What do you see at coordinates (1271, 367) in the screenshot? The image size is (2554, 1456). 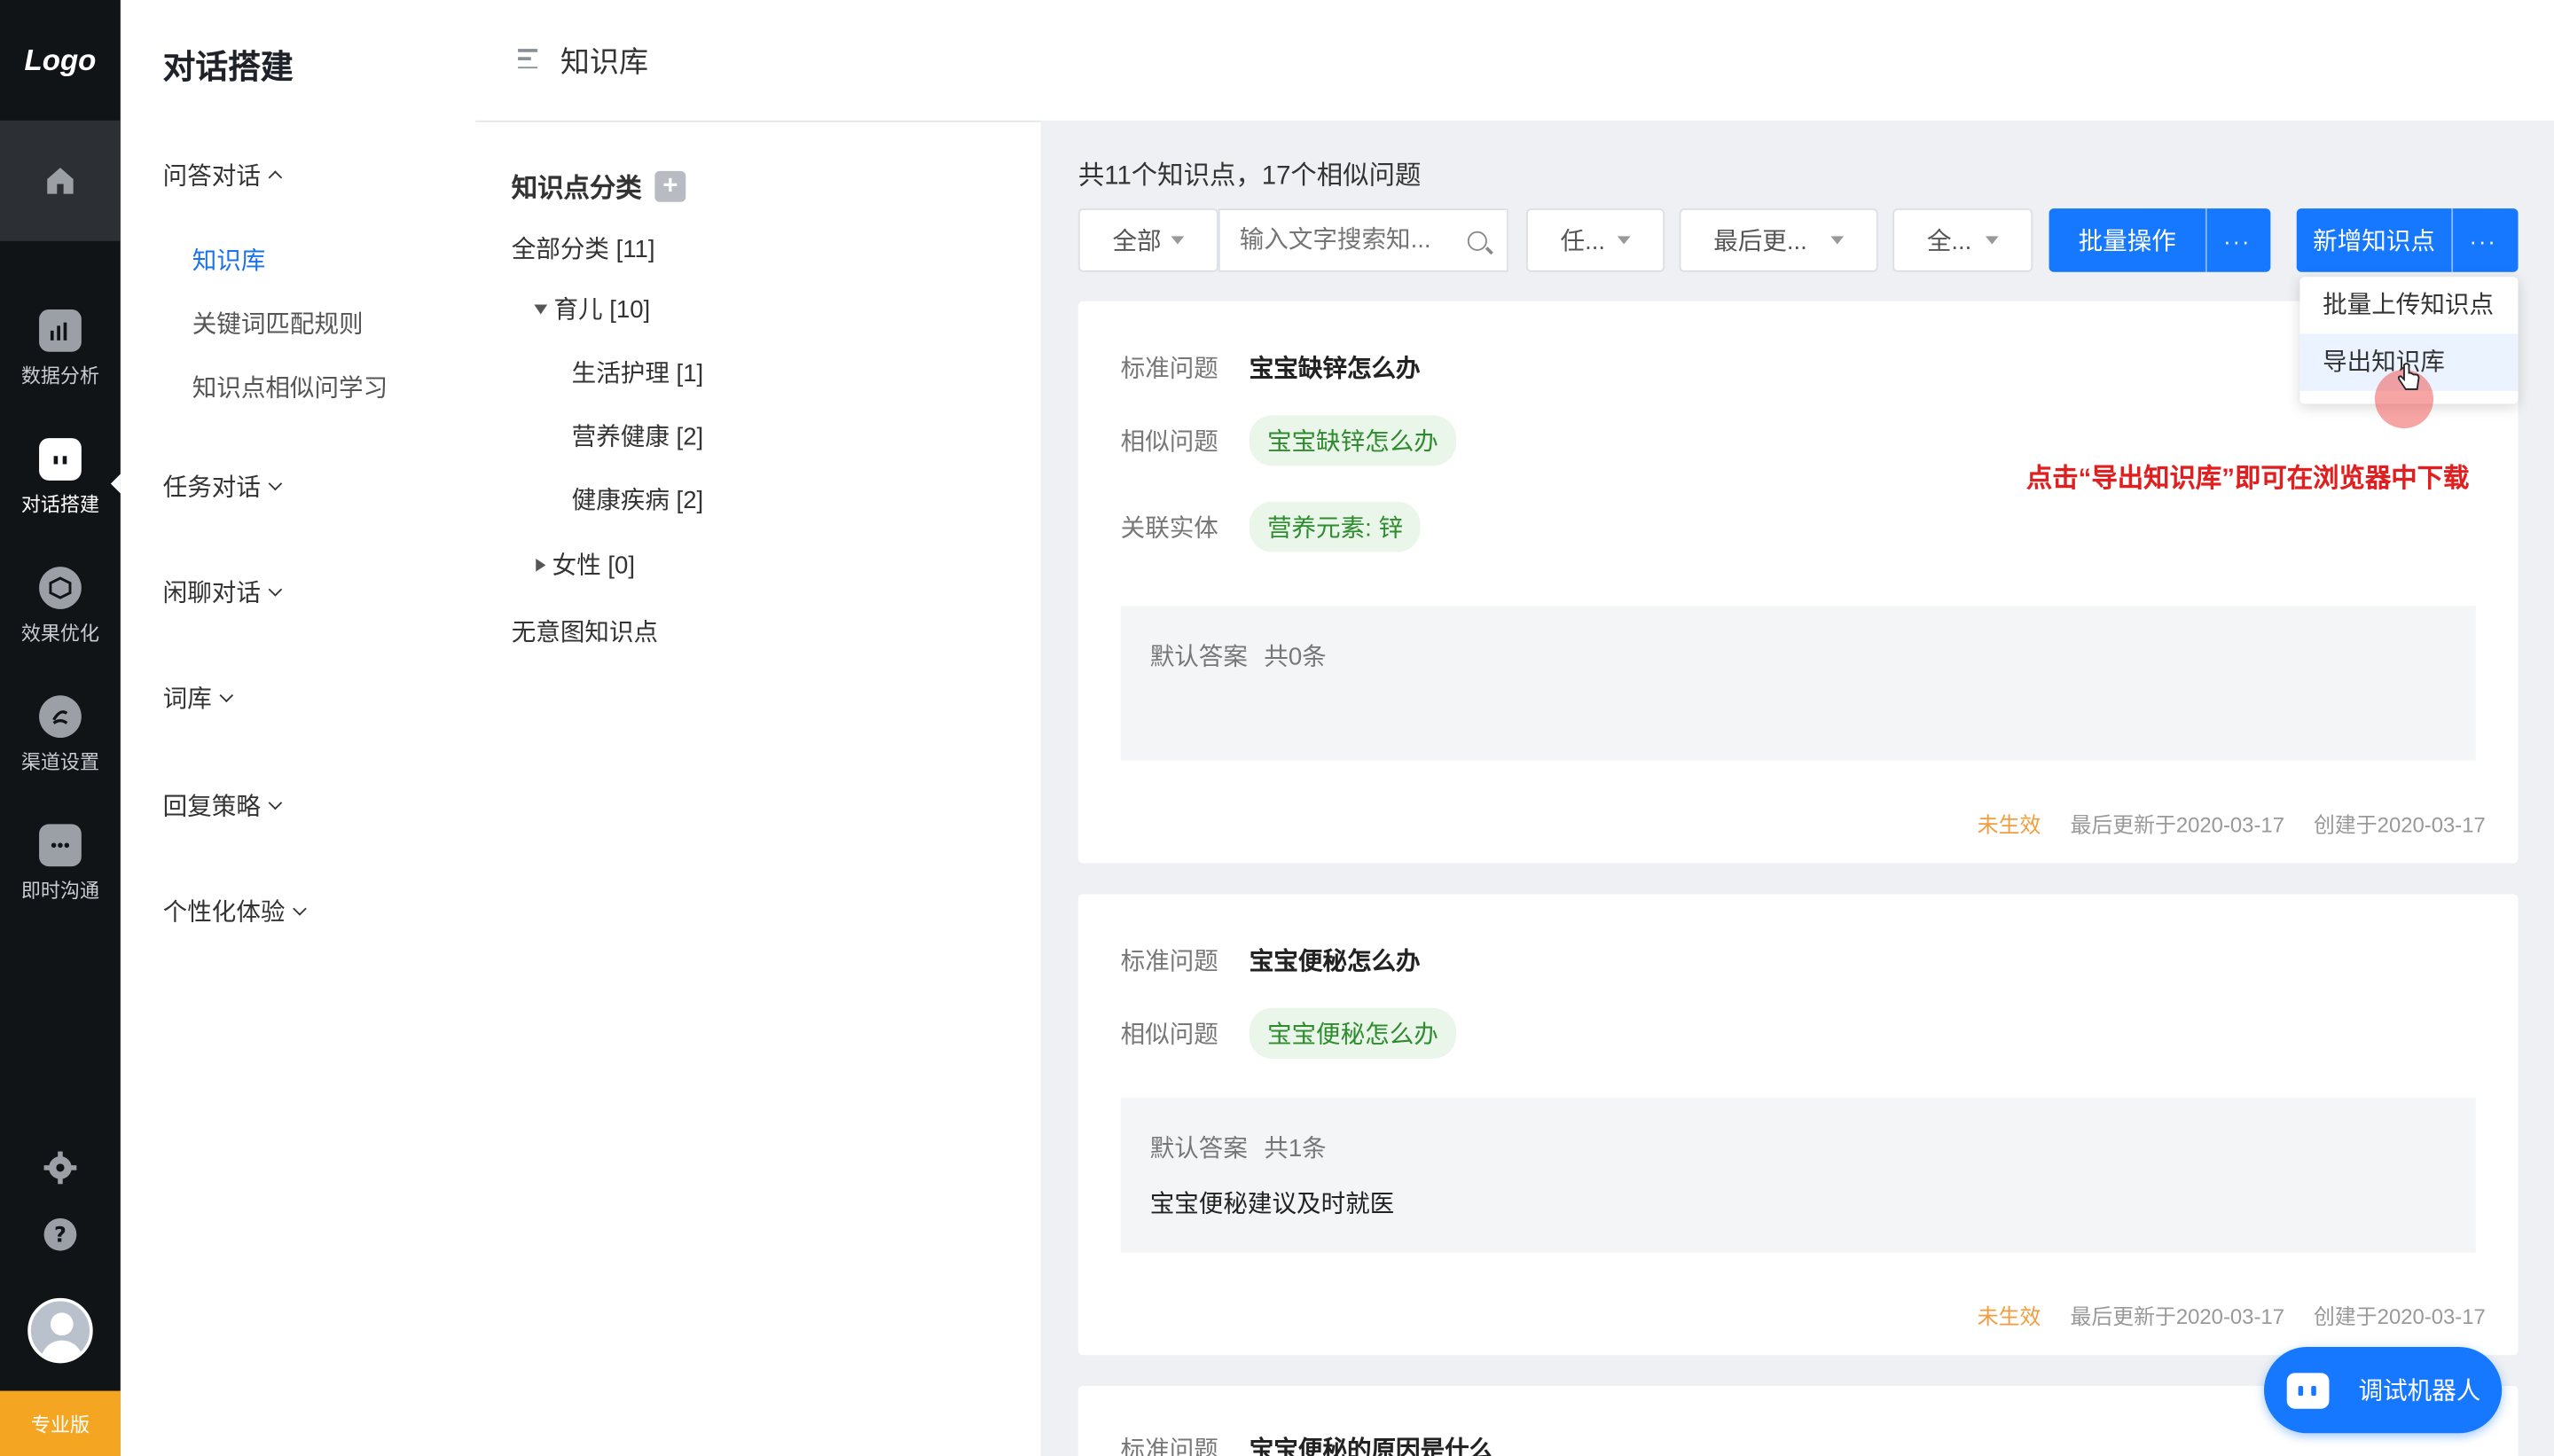 I see `standard-question-row: 标准问题 宝宝缺锌怎么办` at bounding box center [1271, 367].